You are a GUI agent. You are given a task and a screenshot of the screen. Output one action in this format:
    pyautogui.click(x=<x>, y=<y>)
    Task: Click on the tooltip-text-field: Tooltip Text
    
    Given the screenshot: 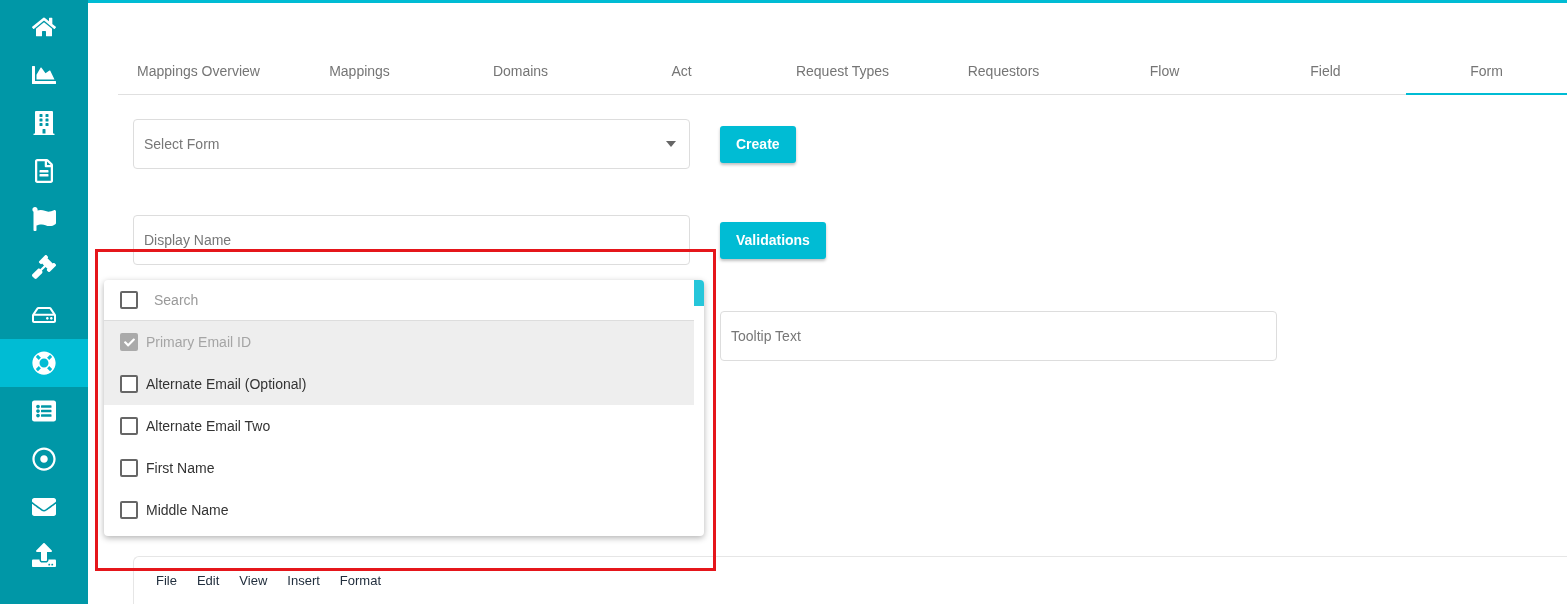 What is the action you would take?
    pyautogui.click(x=998, y=336)
    